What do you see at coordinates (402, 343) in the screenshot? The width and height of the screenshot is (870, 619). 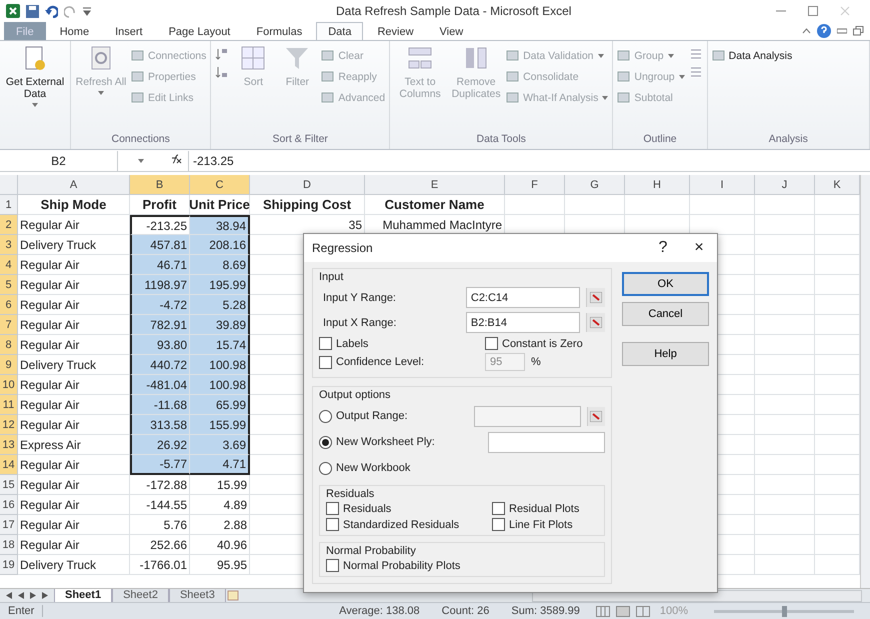 I see `checkbox: Labels` at bounding box center [402, 343].